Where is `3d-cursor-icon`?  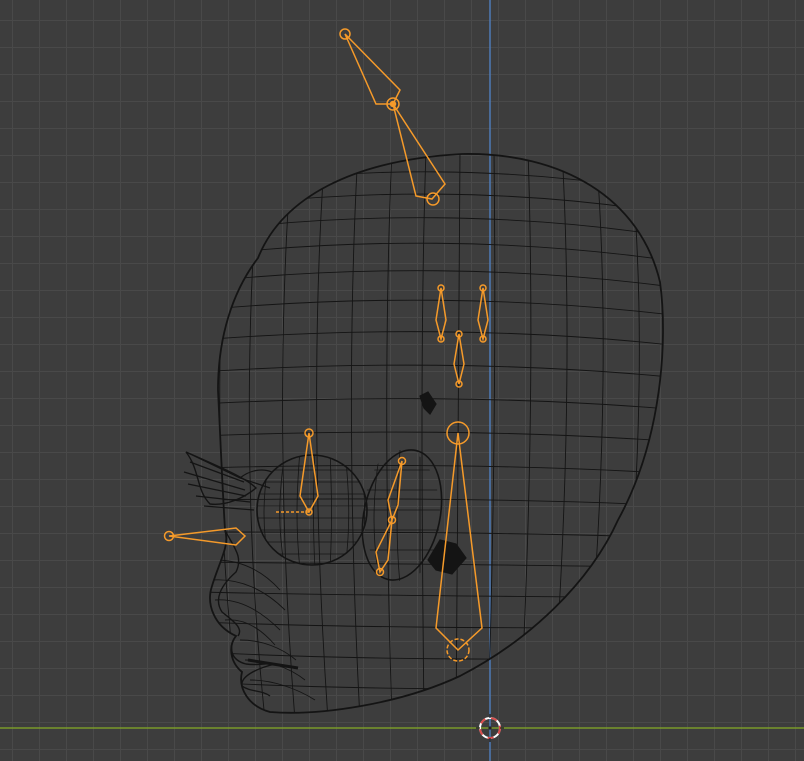 3d-cursor-icon is located at coordinates (490, 728).